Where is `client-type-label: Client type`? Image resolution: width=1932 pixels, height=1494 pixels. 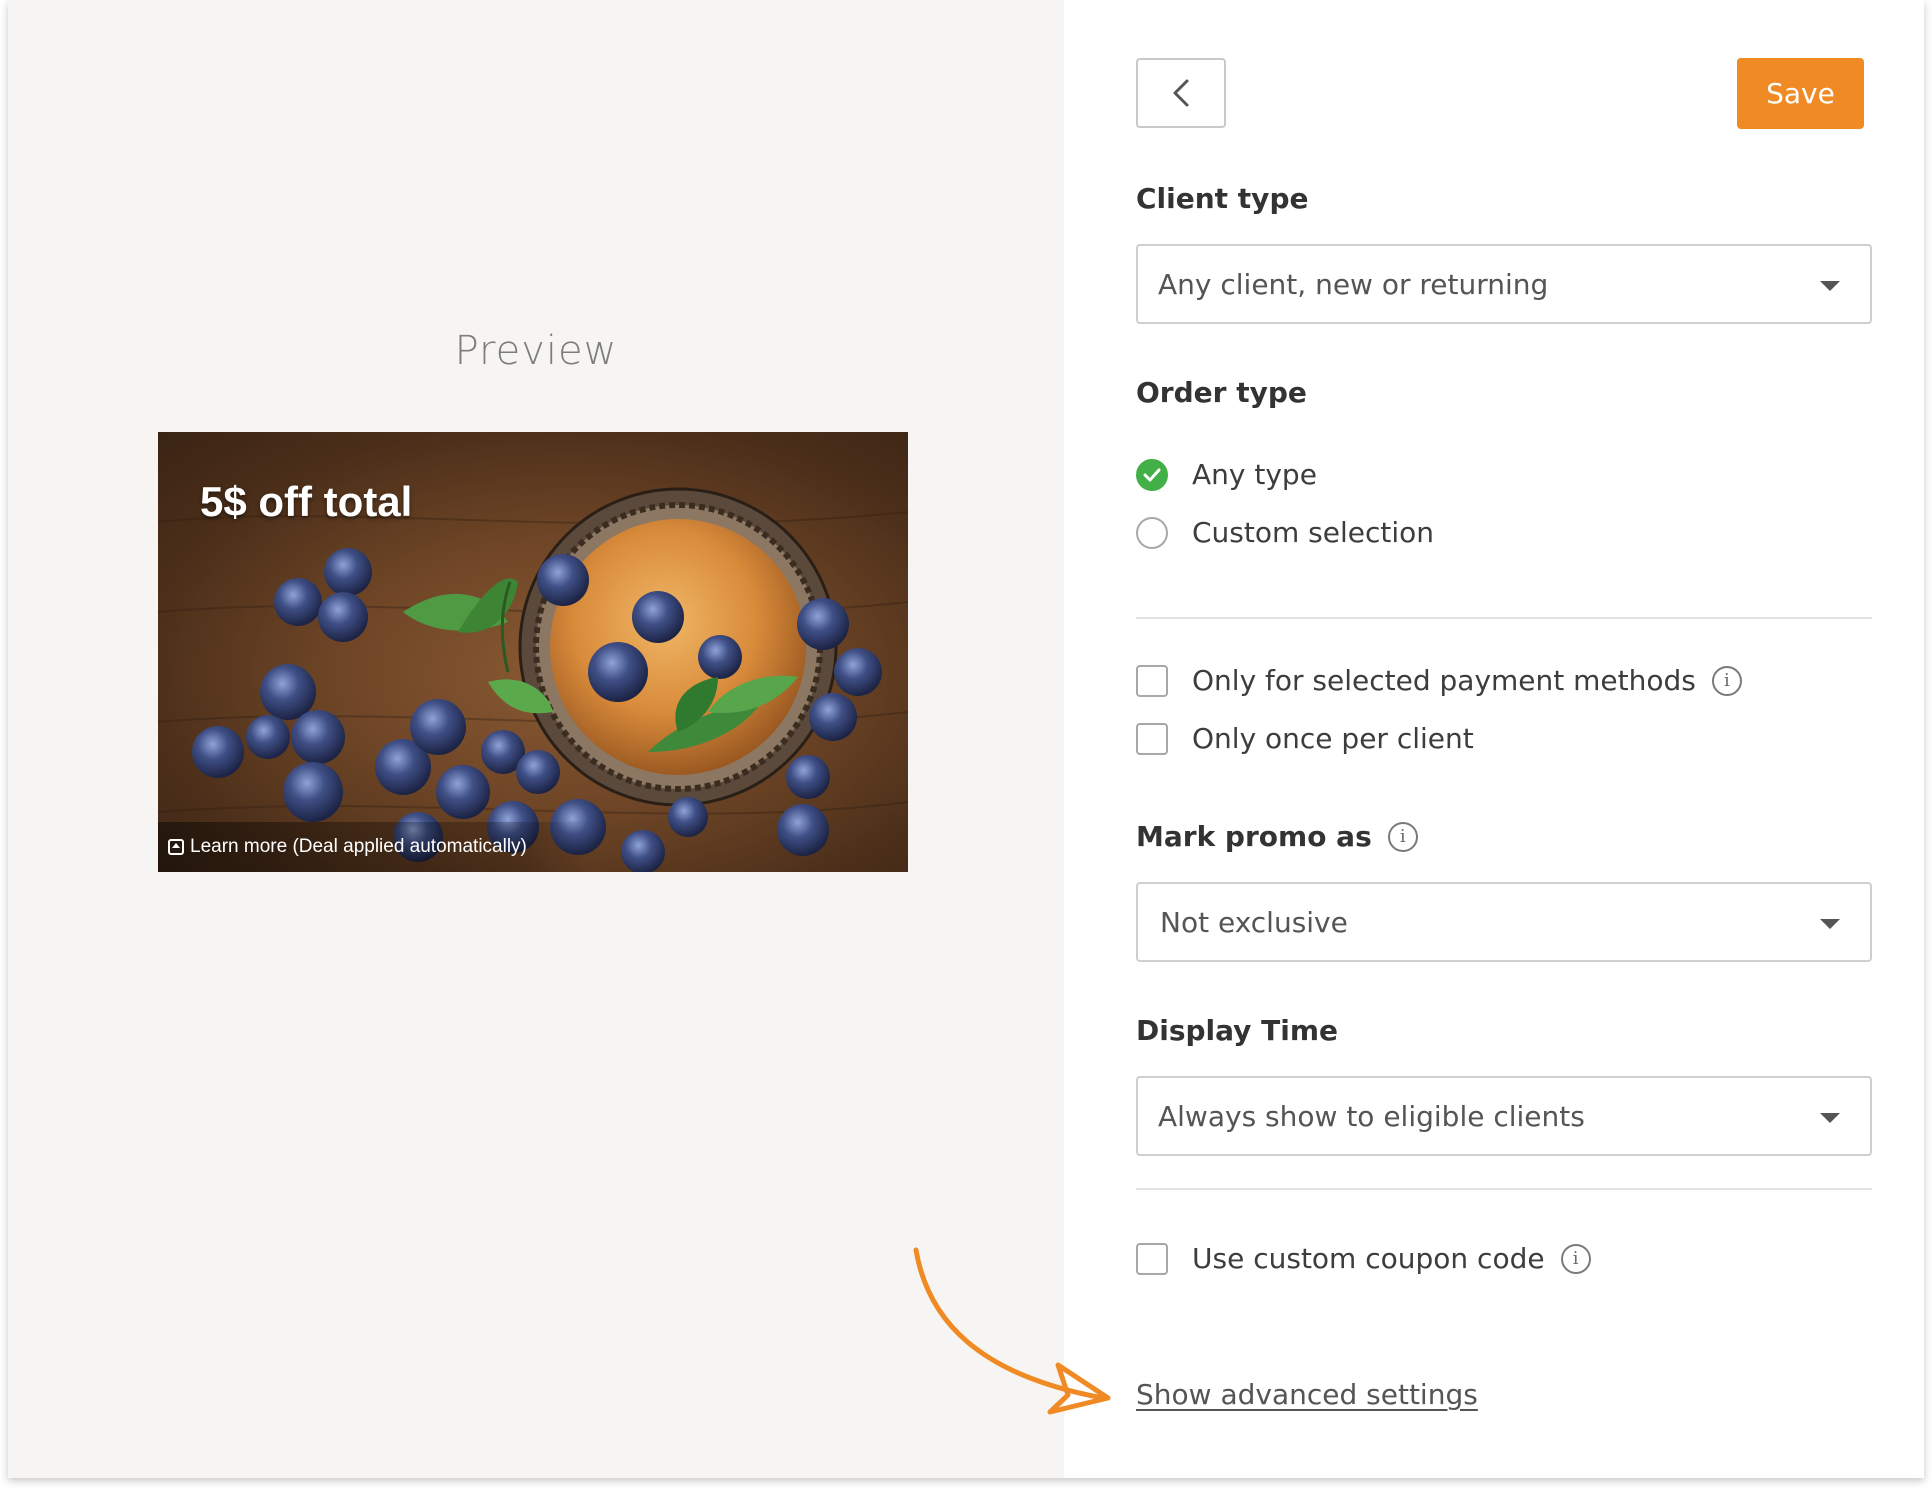 client-type-label: Client type is located at coordinates (1222, 198).